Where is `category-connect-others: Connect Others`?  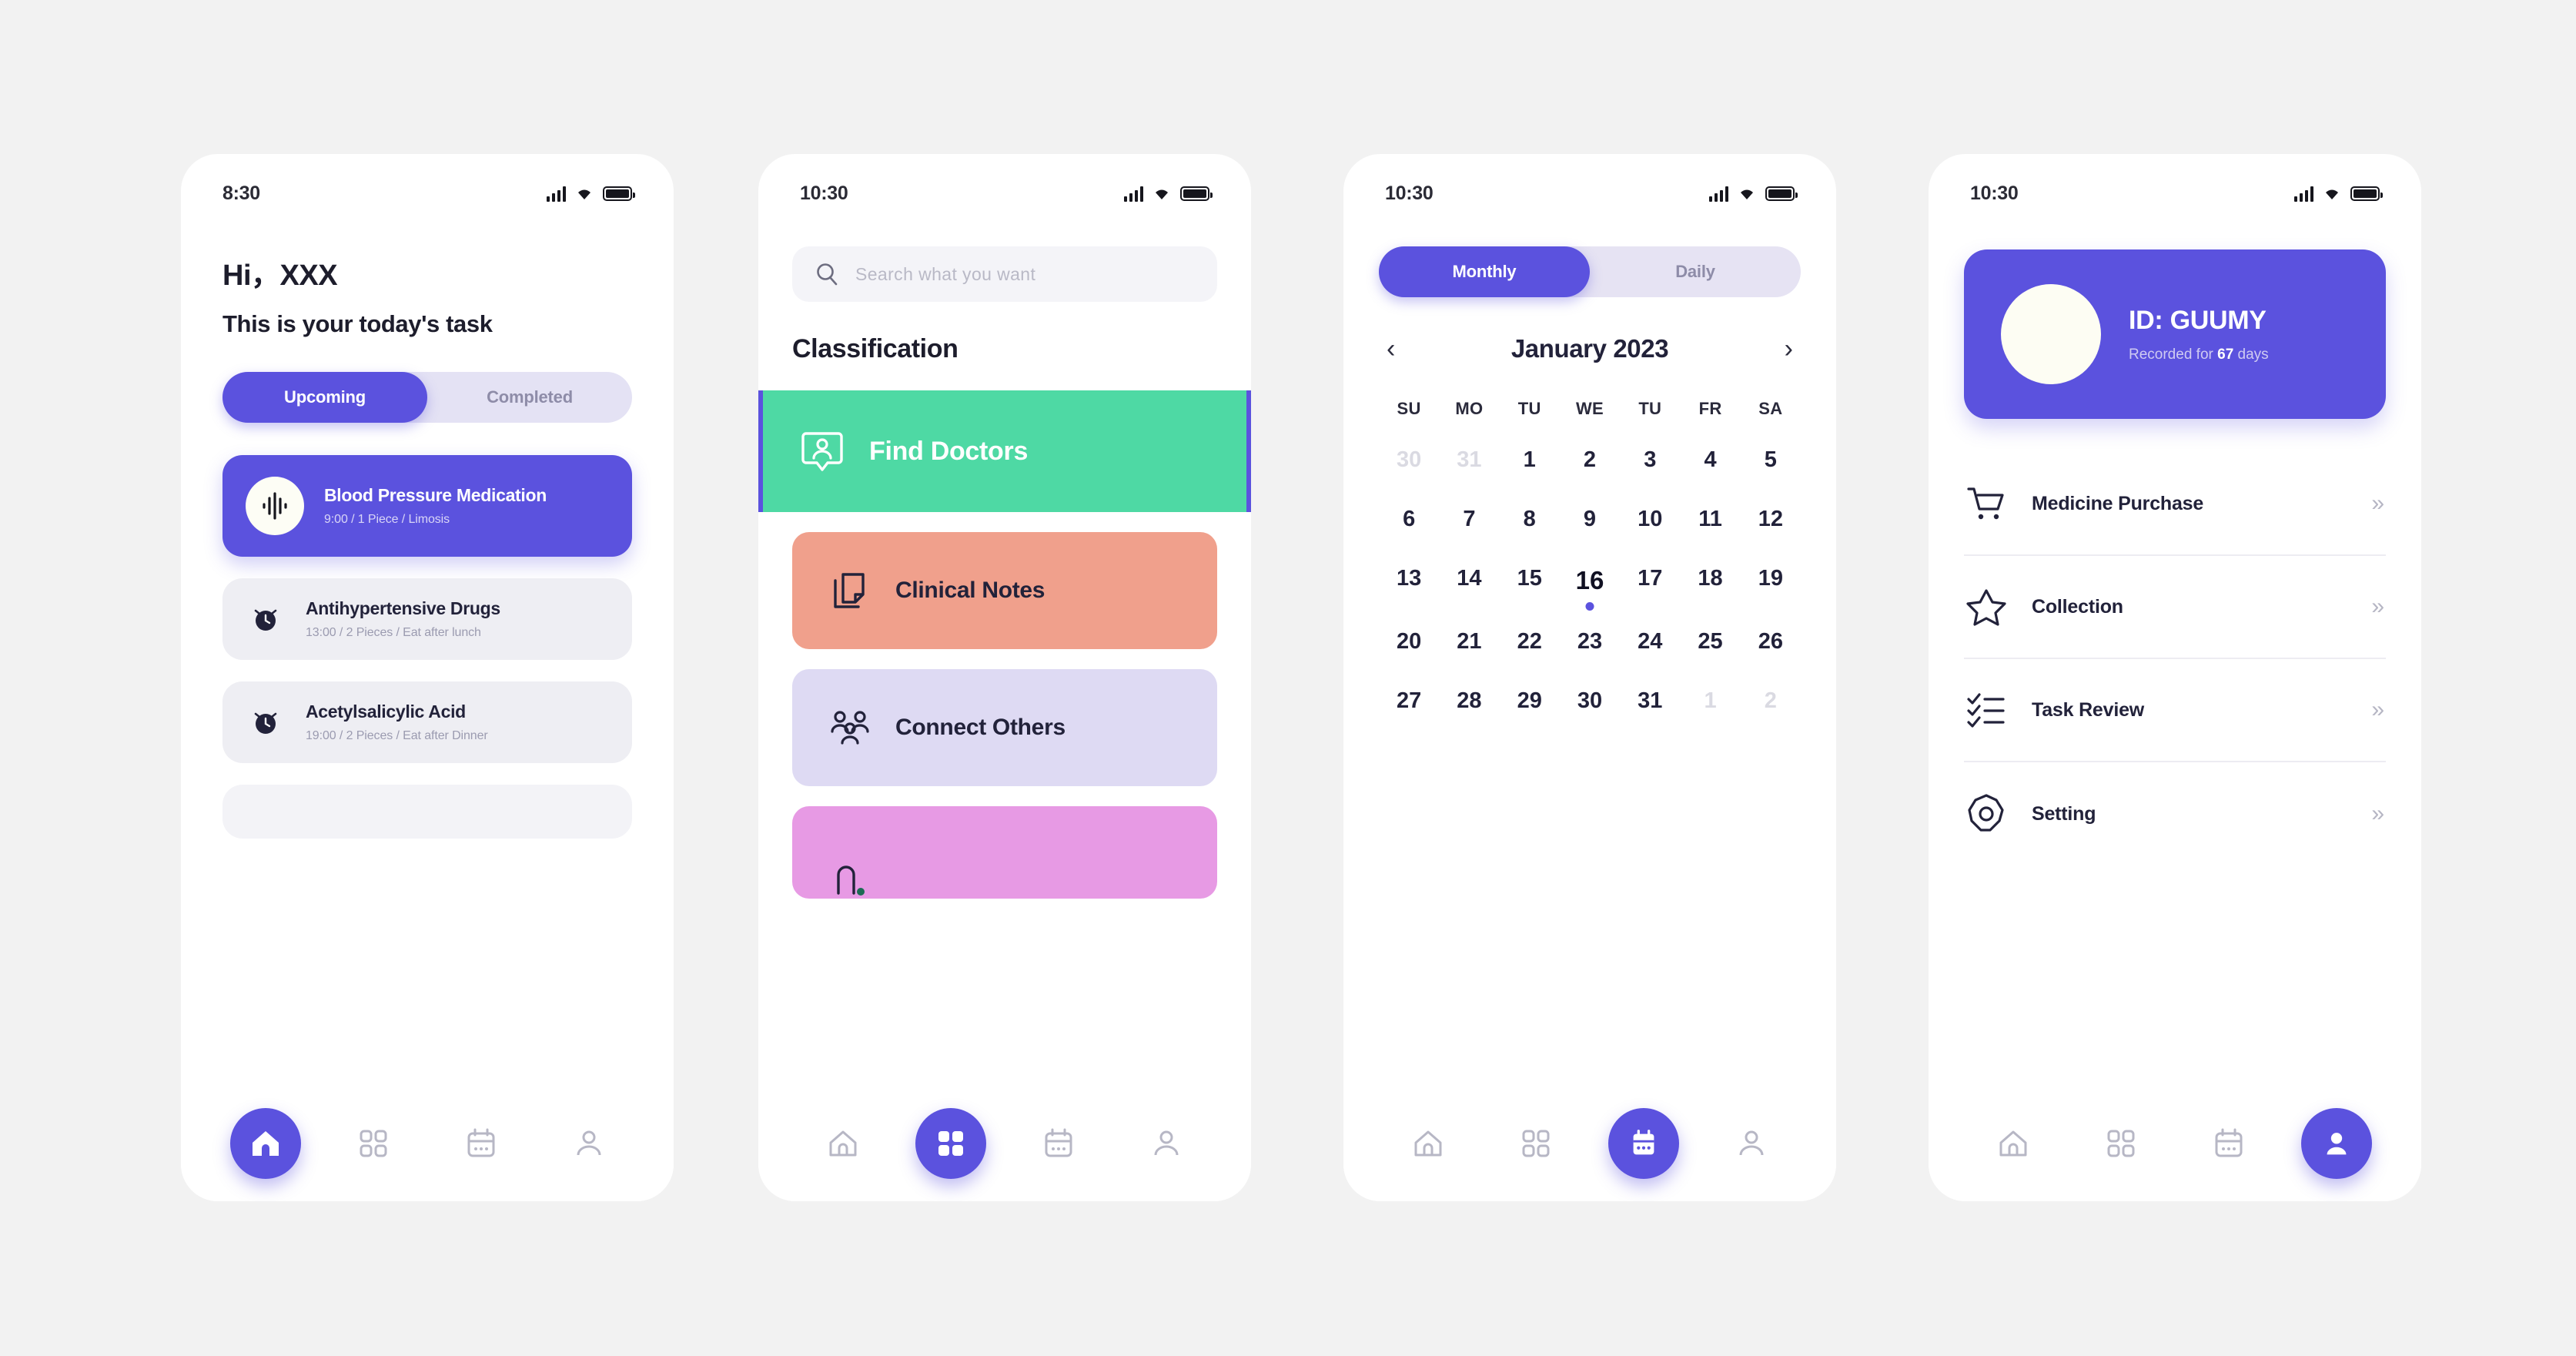
category-connect-others: Connect Others is located at coordinates (1005, 727).